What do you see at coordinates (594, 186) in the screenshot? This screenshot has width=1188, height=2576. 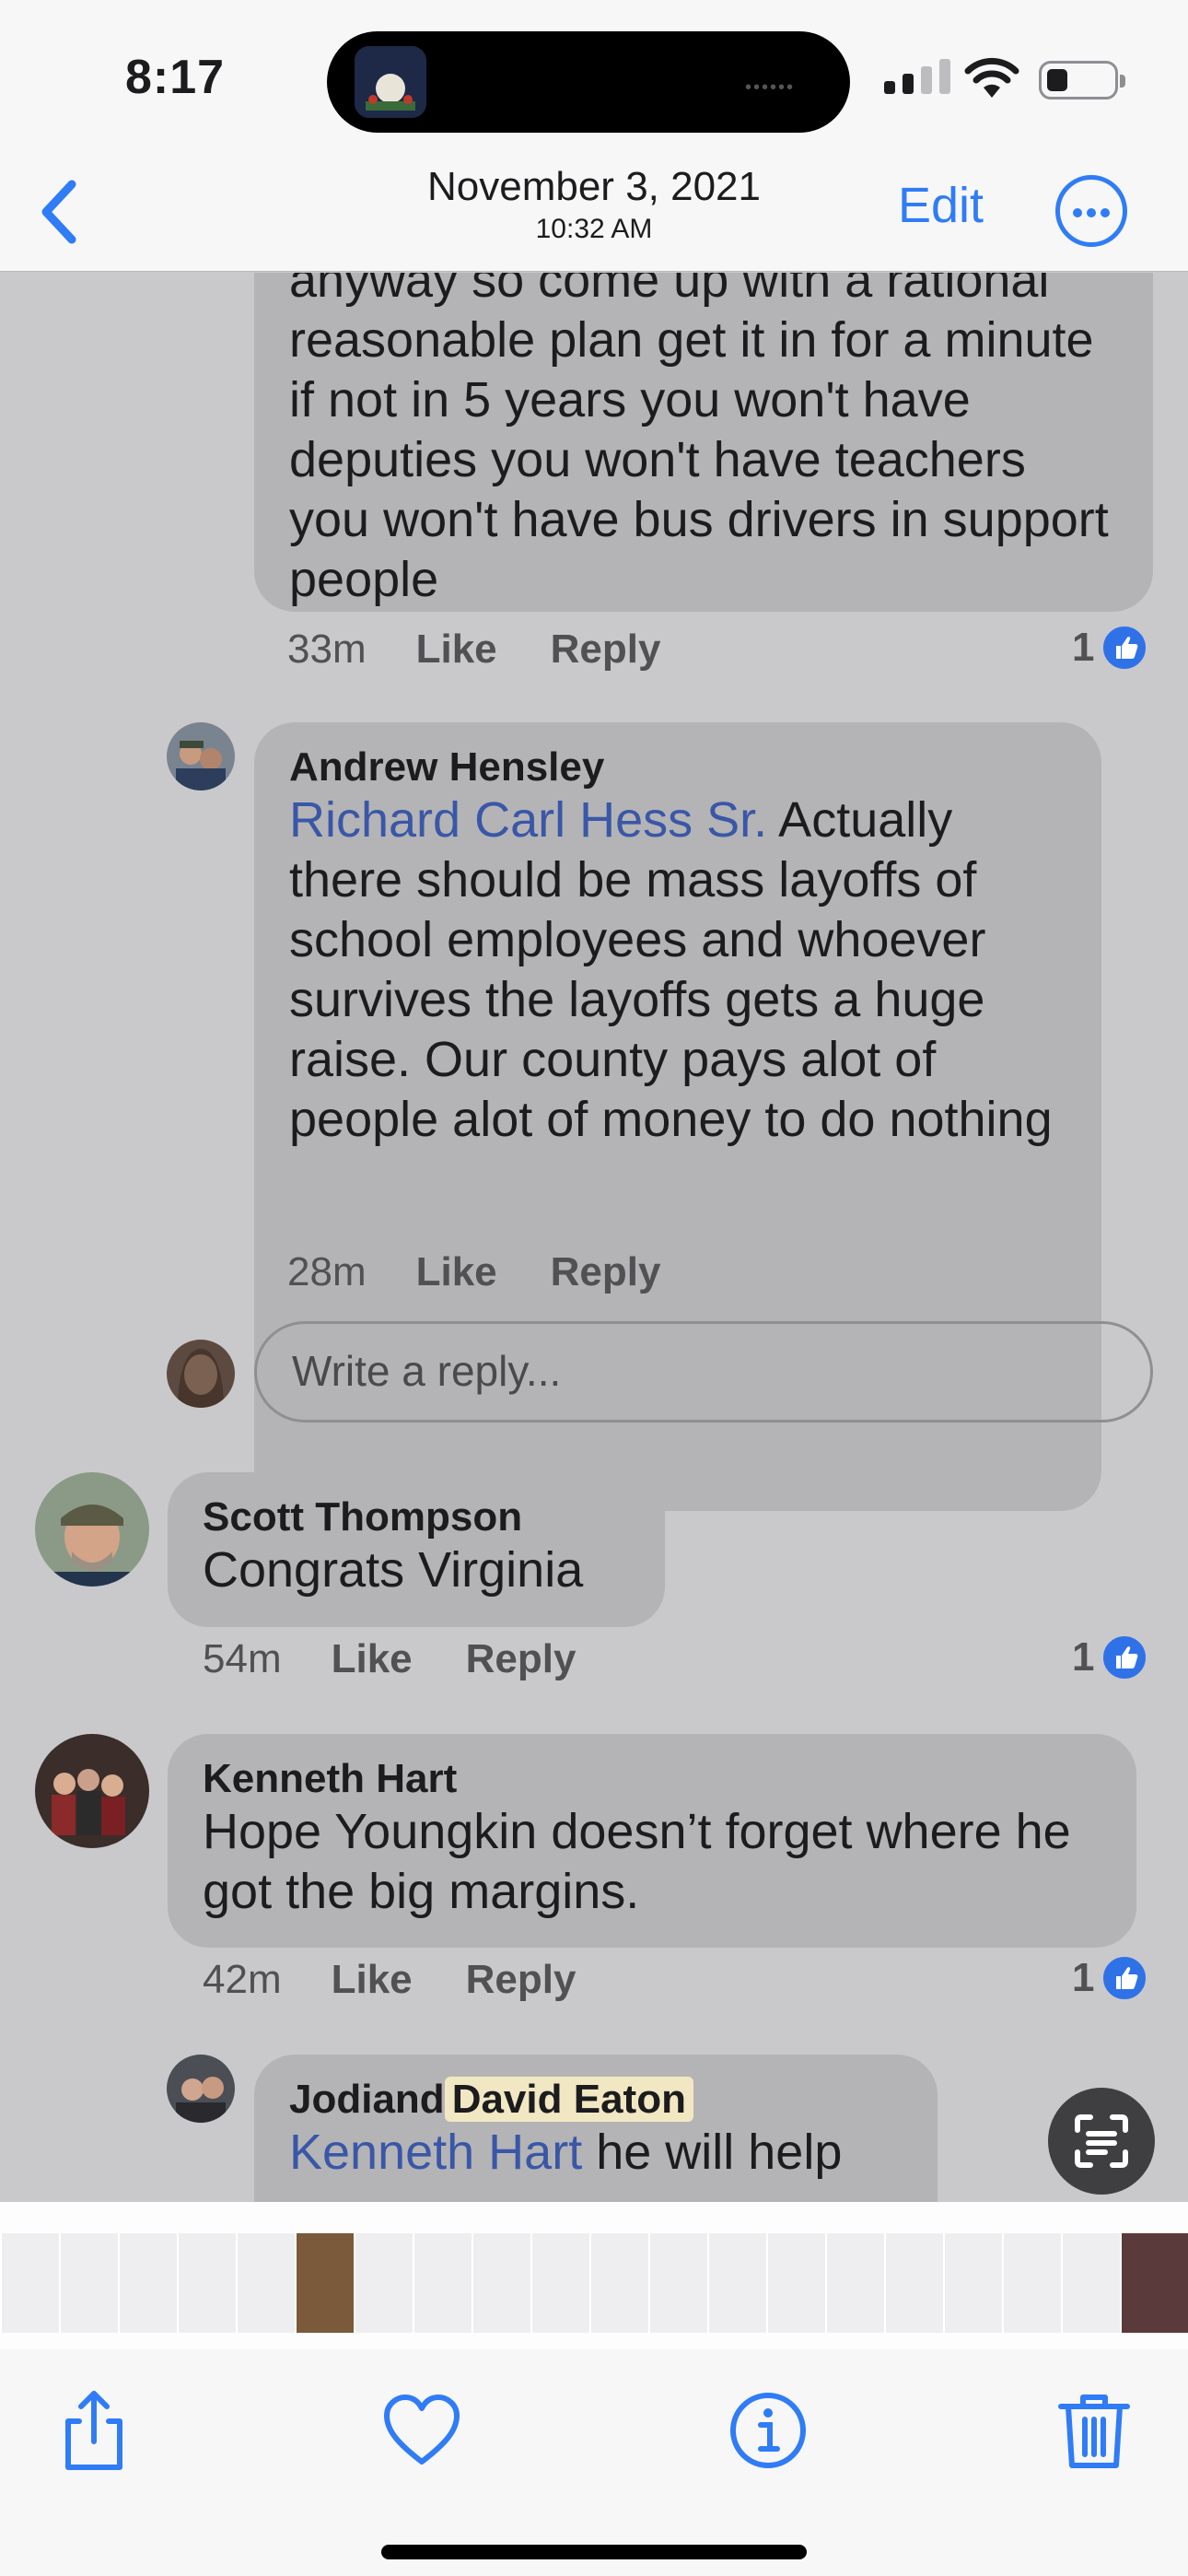 I see `photo-date: November 3, 2021` at bounding box center [594, 186].